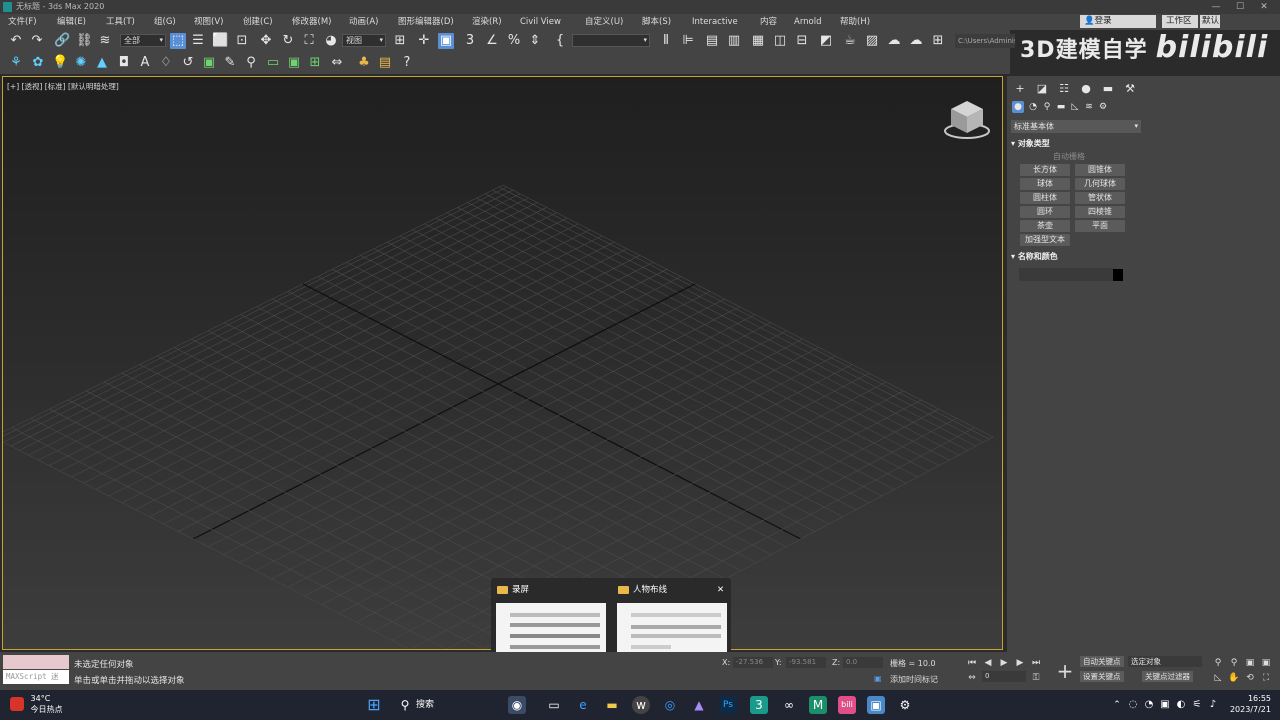 Image resolution: width=1280 pixels, height=720 pixels. I want to click on selection-filter-dropdown: 全部 ▾, so click(143, 40).